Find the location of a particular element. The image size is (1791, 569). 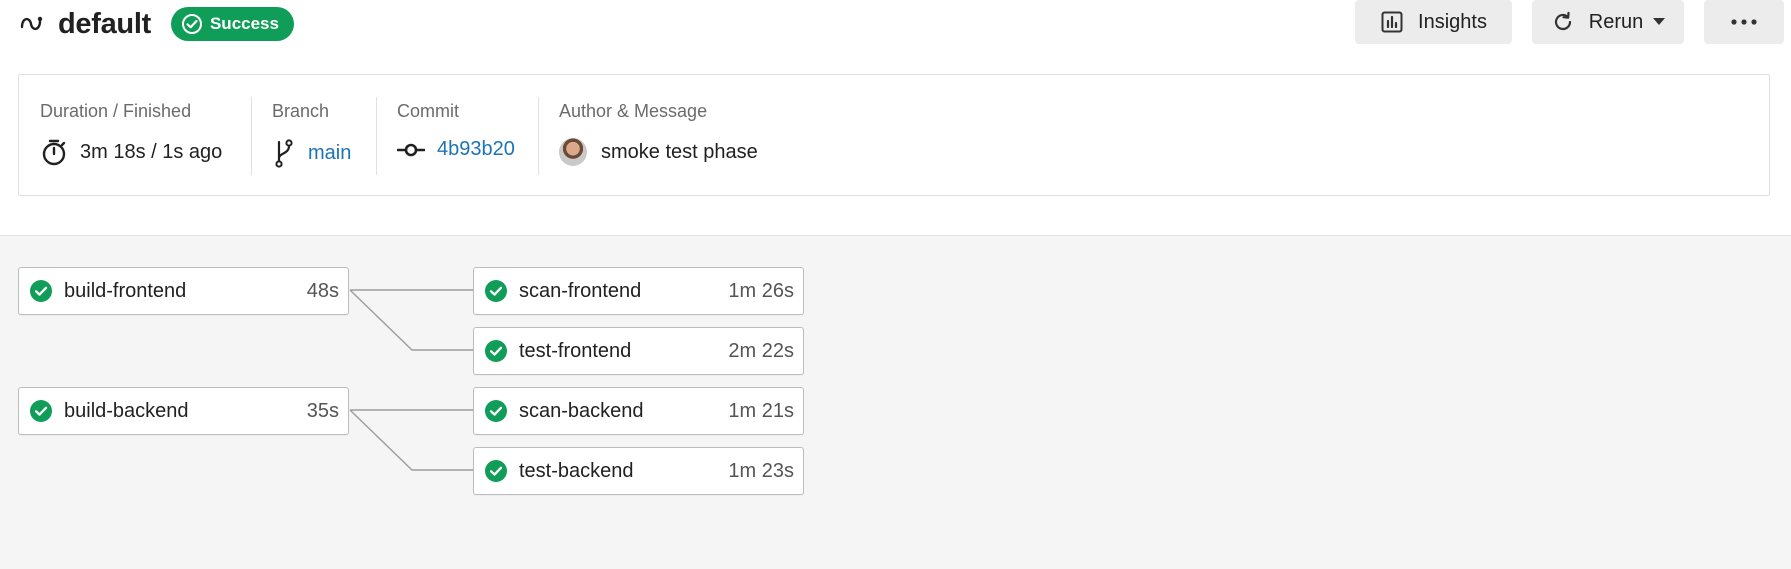

bar-chart-icon is located at coordinates (1392, 22).